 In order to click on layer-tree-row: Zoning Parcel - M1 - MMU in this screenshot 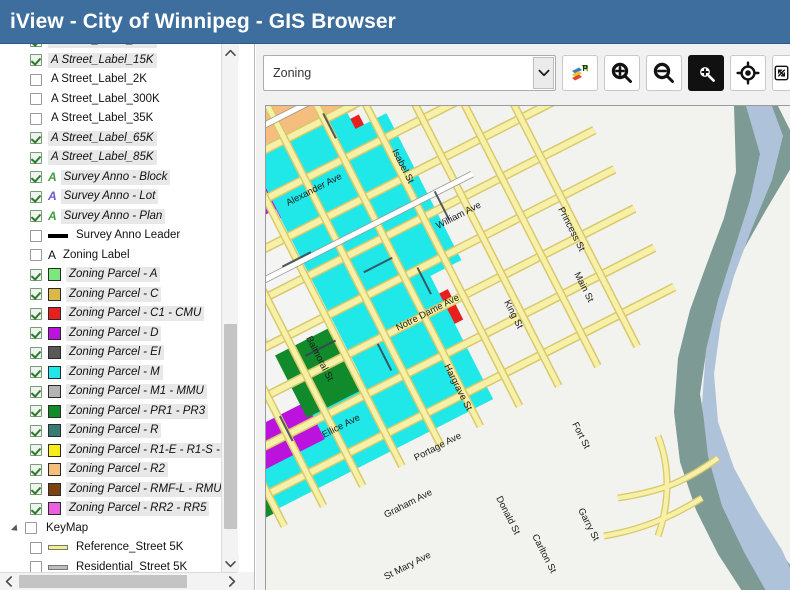, I will do `click(111, 392)`.